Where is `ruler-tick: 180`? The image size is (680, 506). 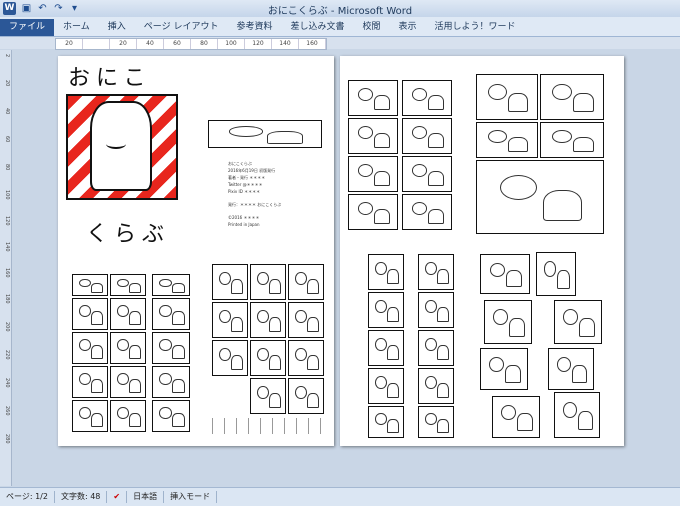 ruler-tick: 180 is located at coordinates (7, 299).